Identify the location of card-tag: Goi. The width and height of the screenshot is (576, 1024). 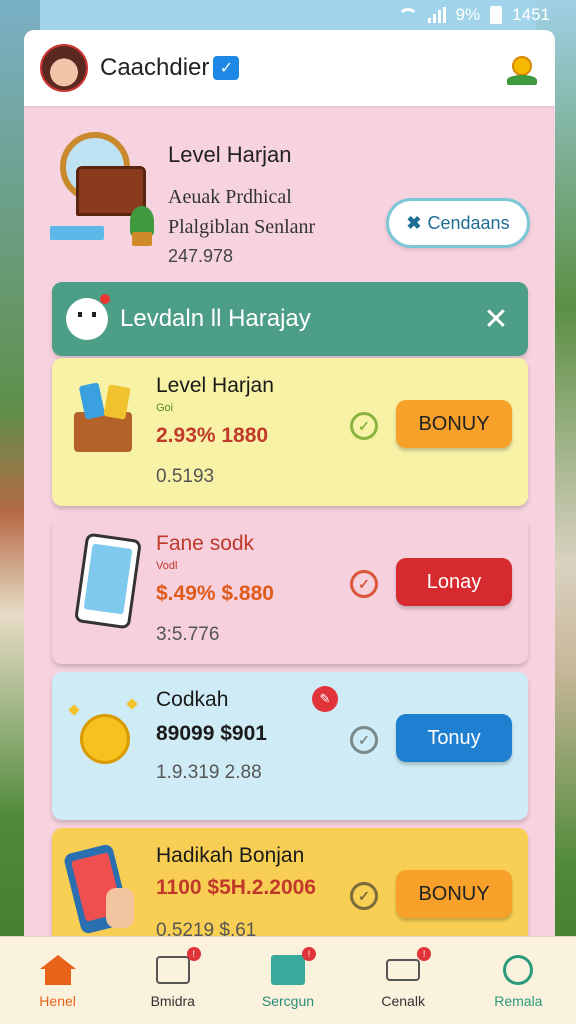
(165, 408).